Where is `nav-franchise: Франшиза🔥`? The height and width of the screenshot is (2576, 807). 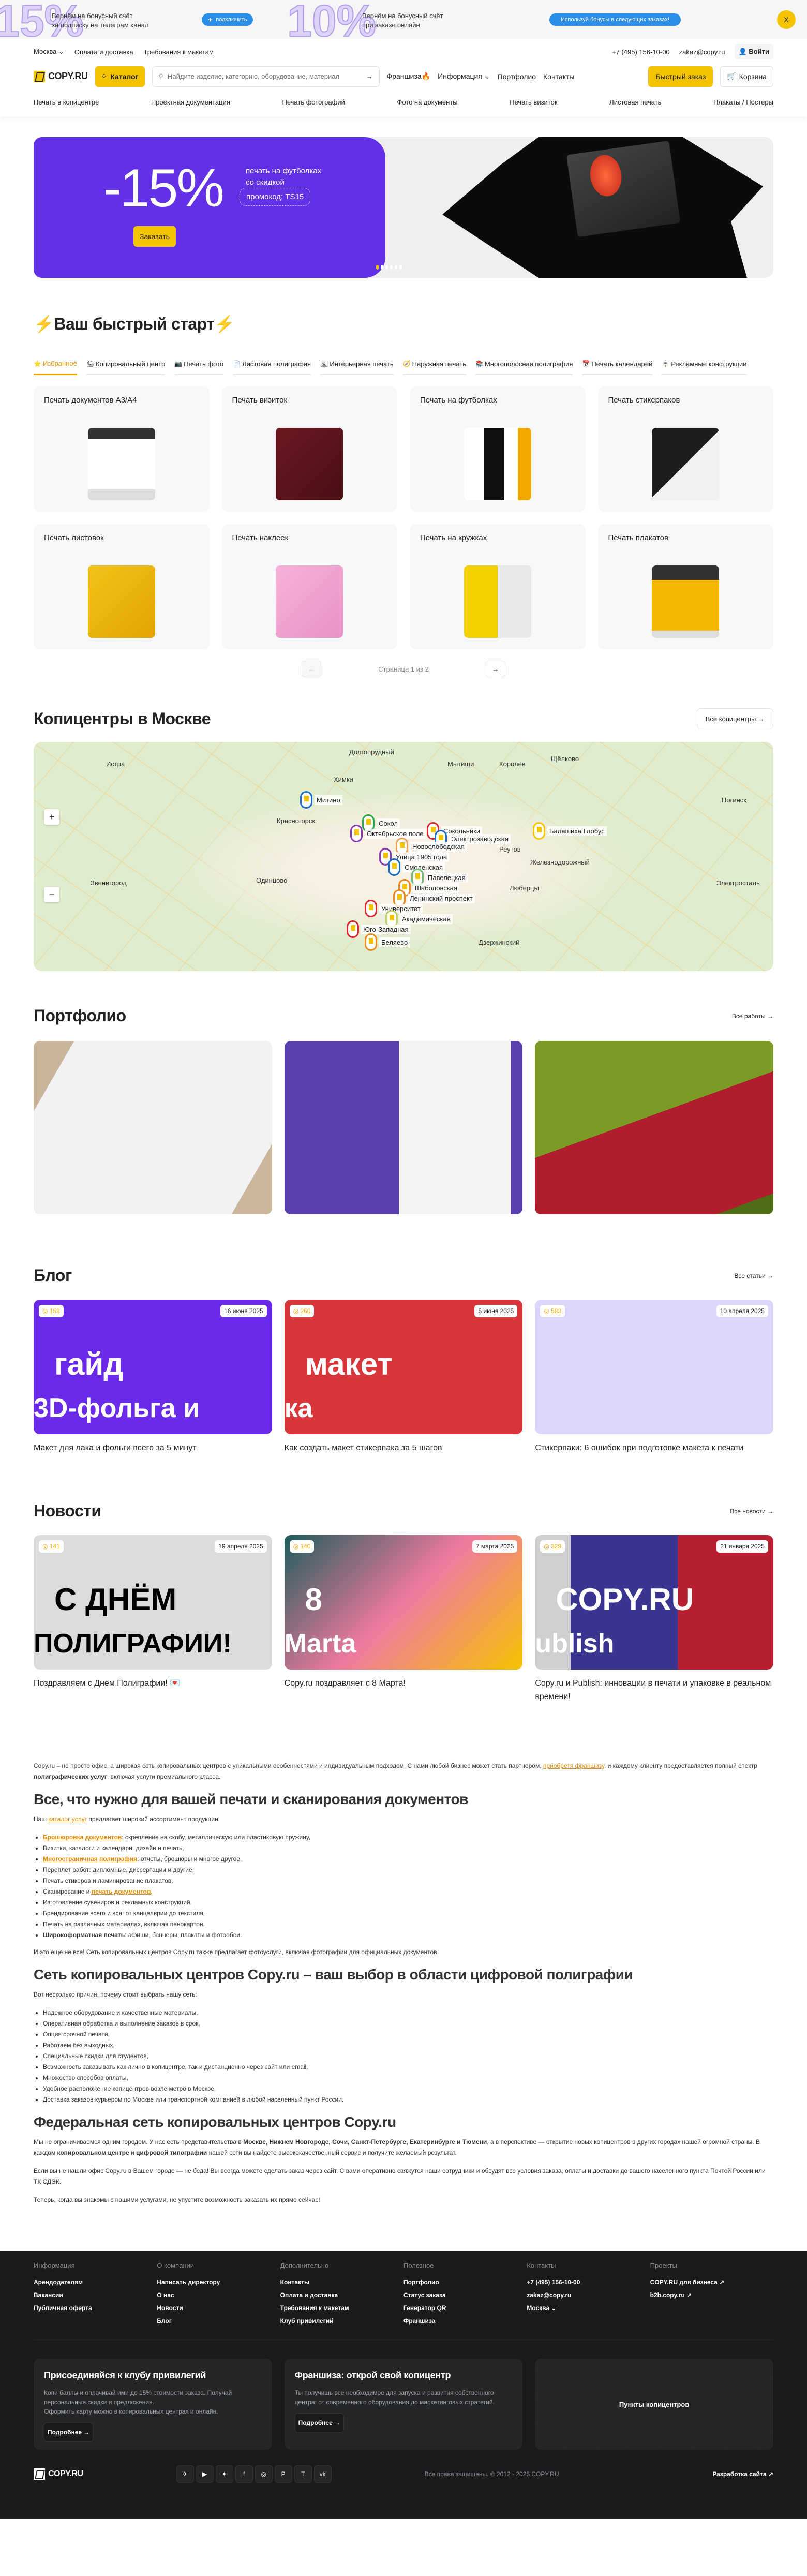 nav-franchise: Франшиза🔥 is located at coordinates (409, 77).